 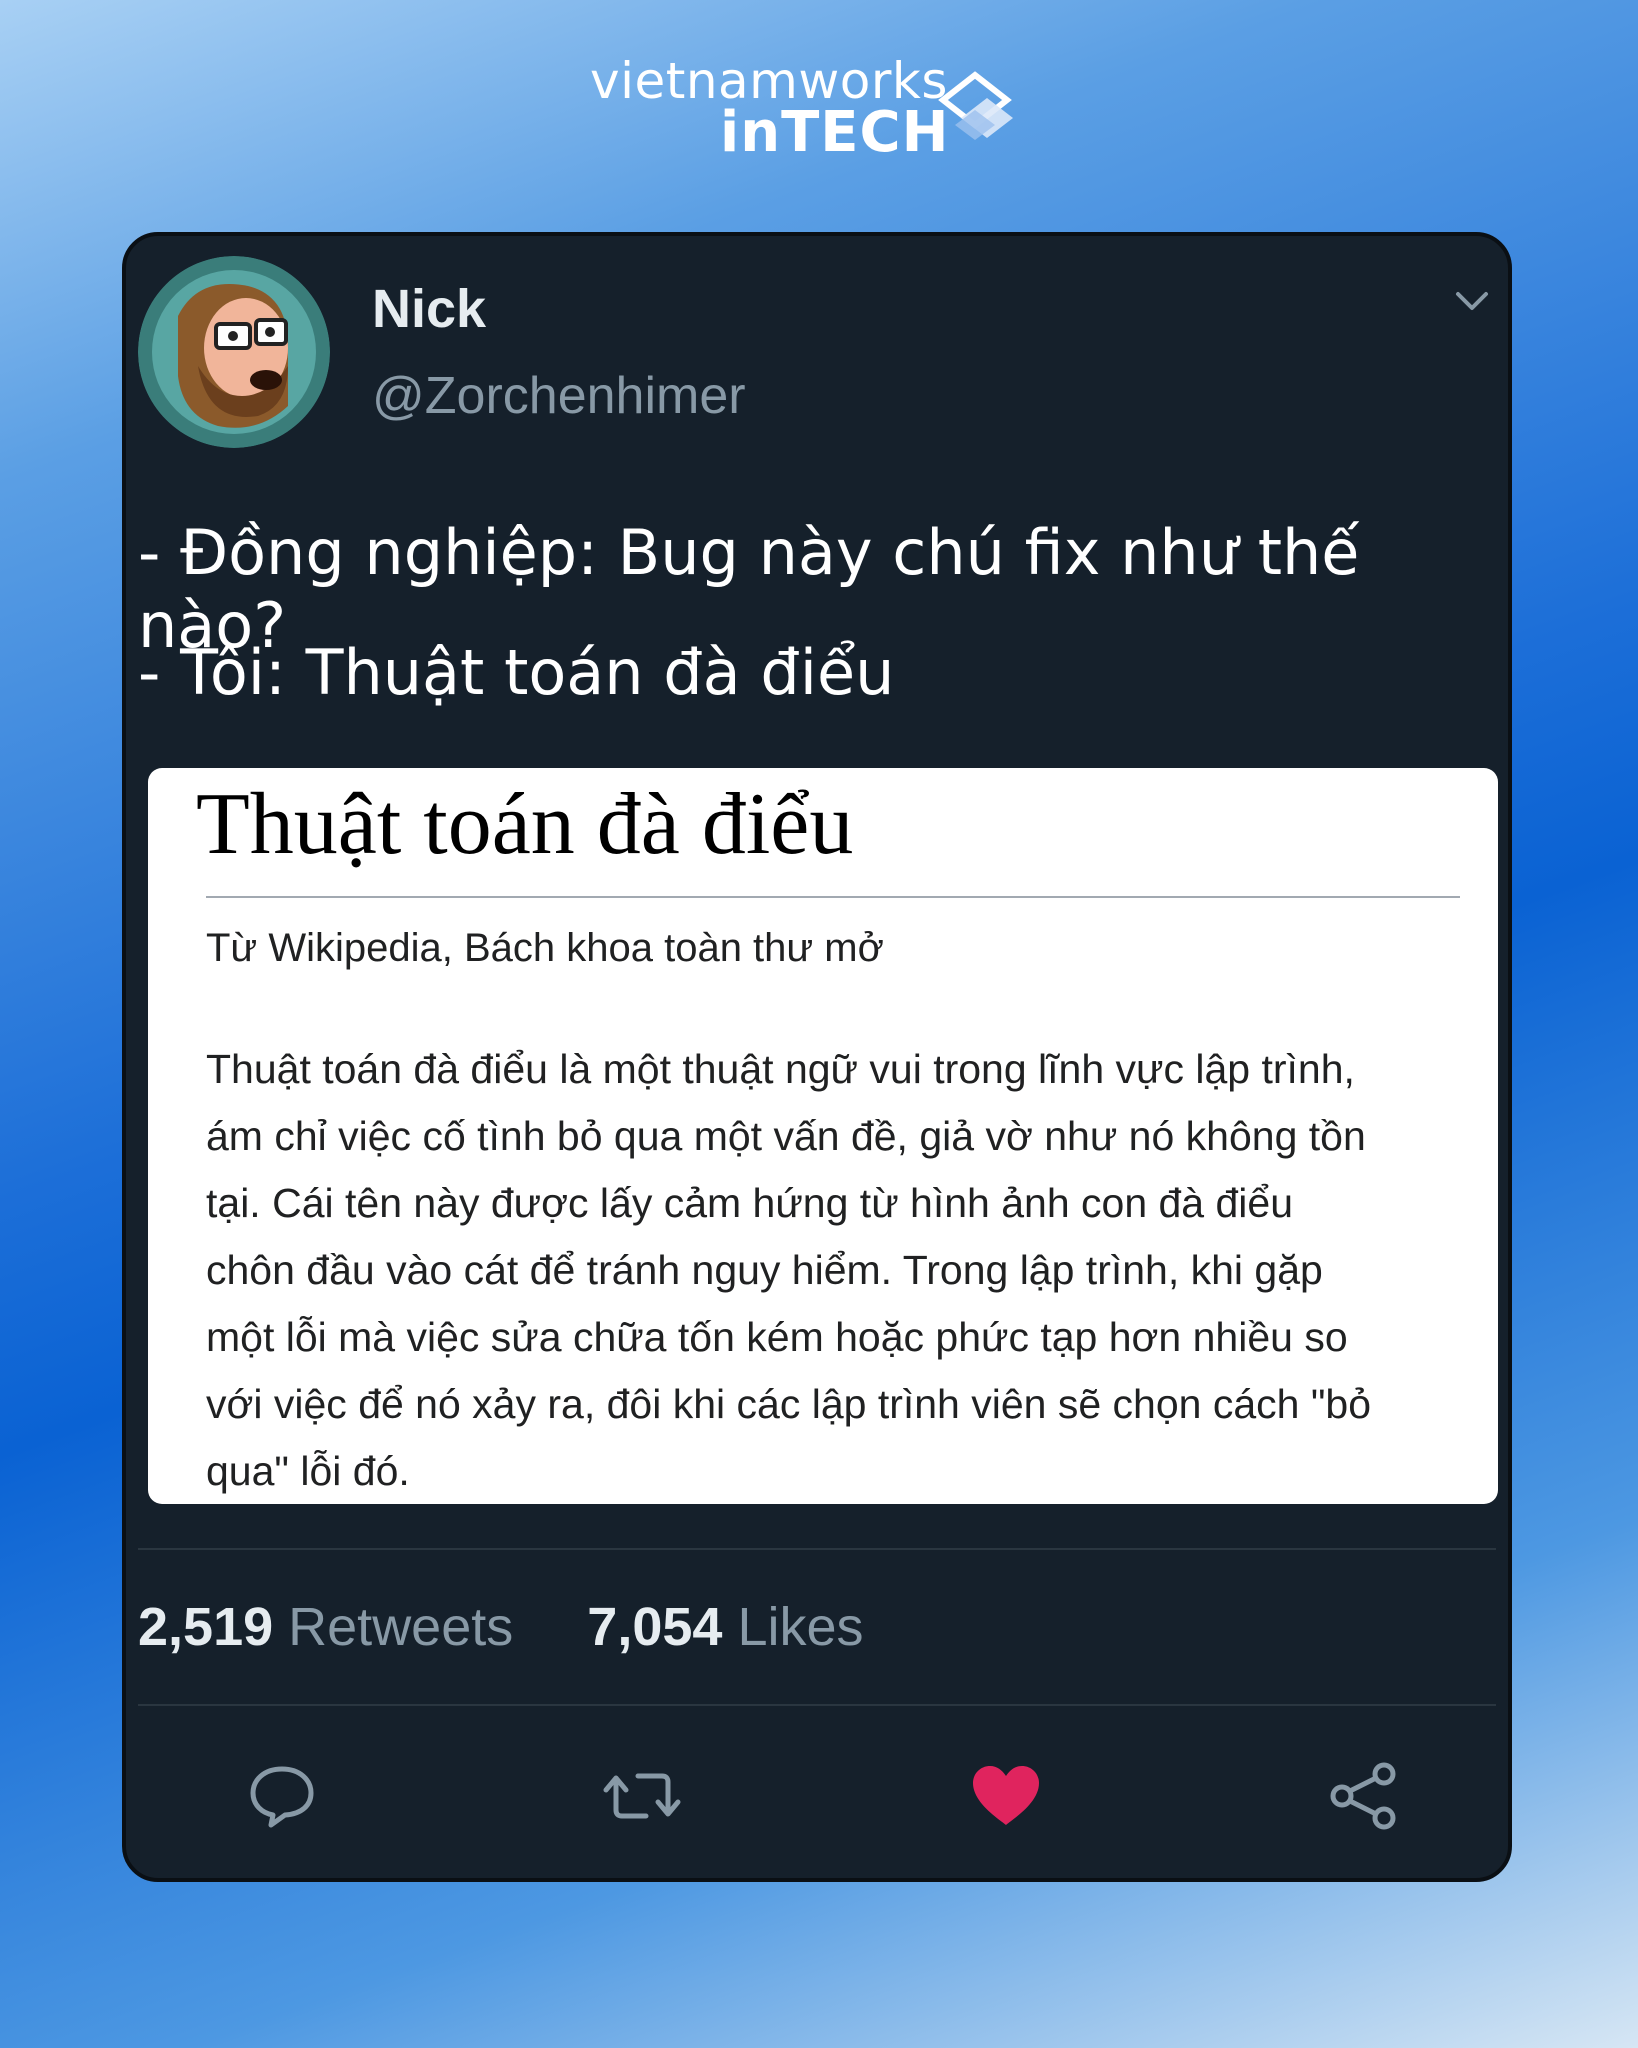 I want to click on reply-button, so click(x=282, y=1796).